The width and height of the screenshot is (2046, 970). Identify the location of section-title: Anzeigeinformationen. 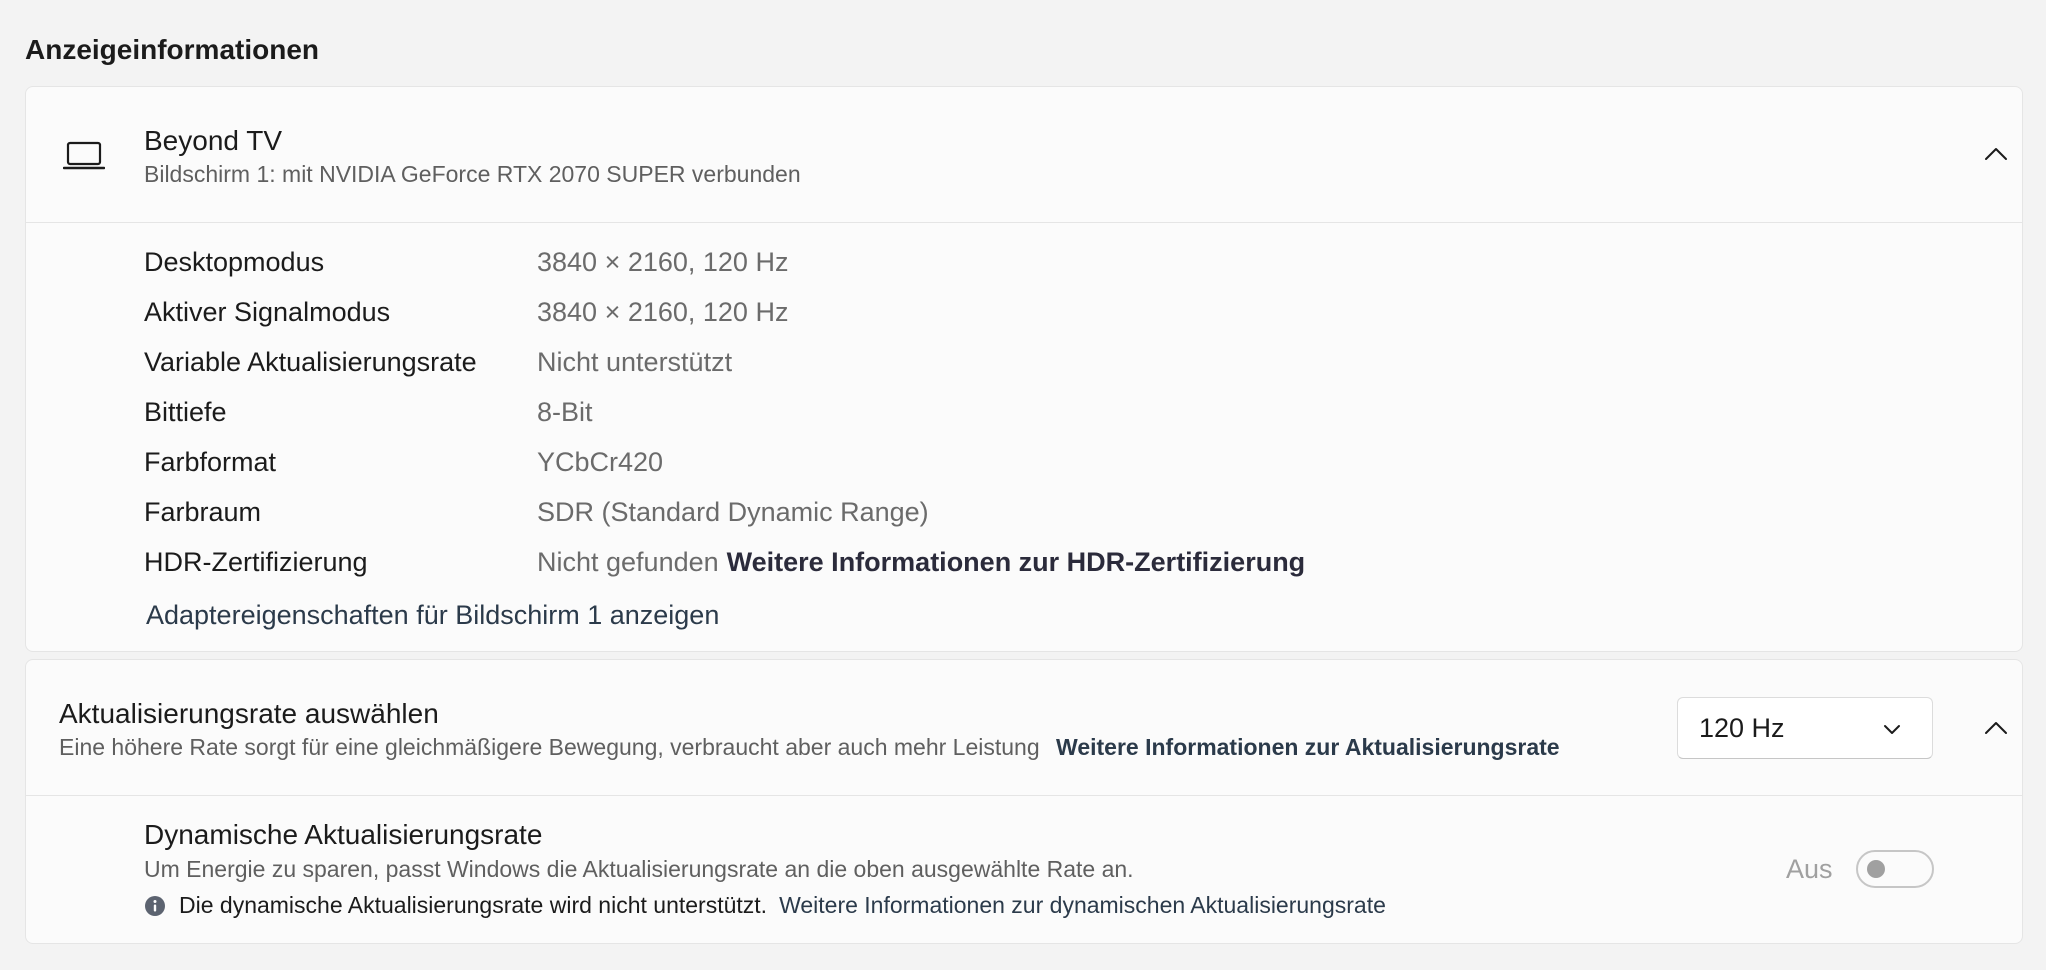
(172, 49).